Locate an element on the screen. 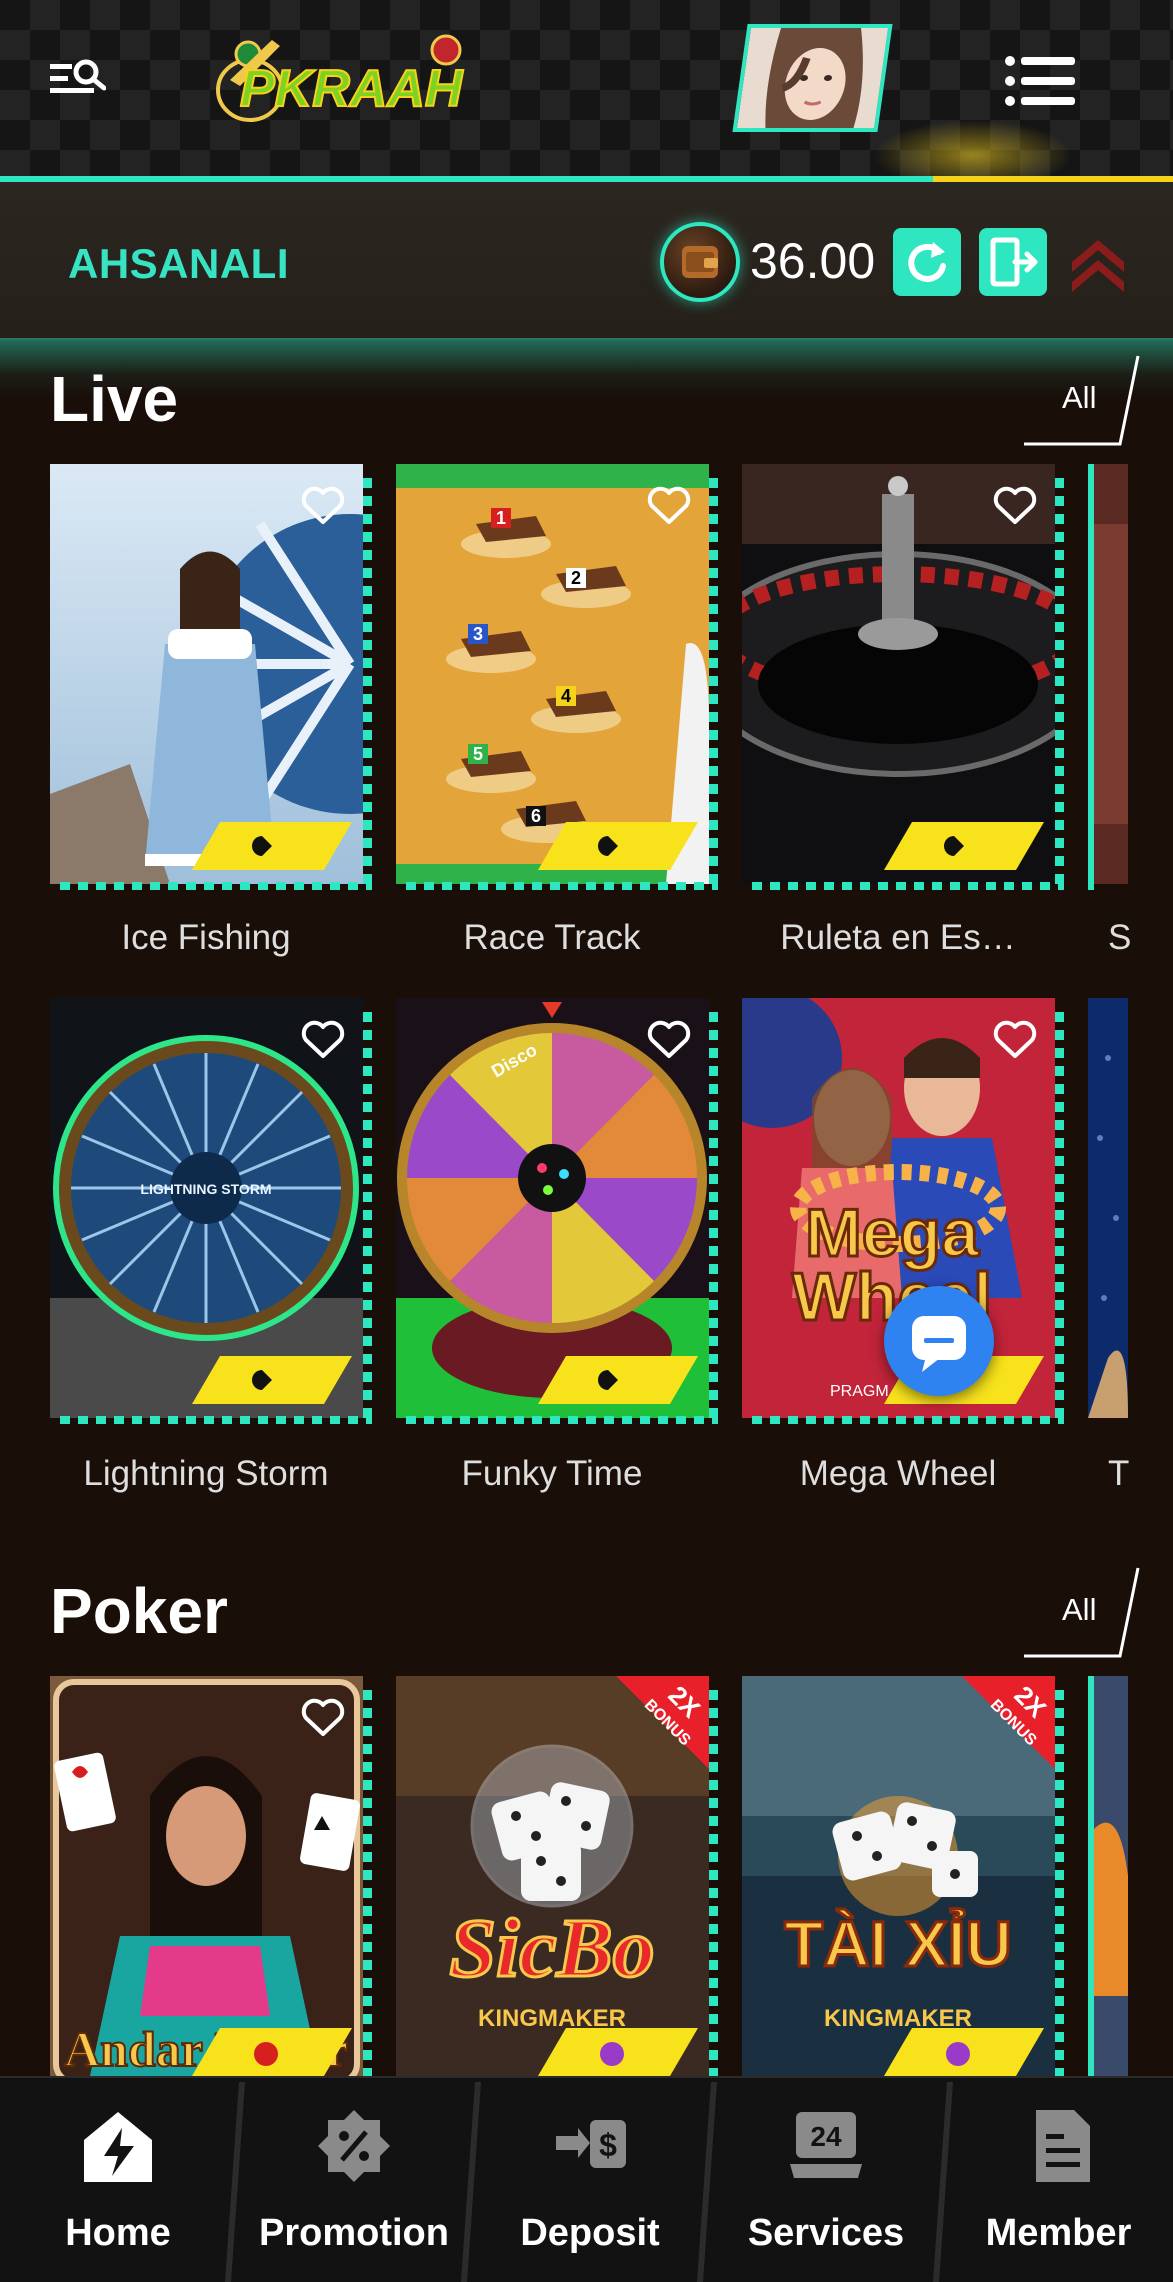  game-tile-ice-fishing is located at coordinates (211, 677).